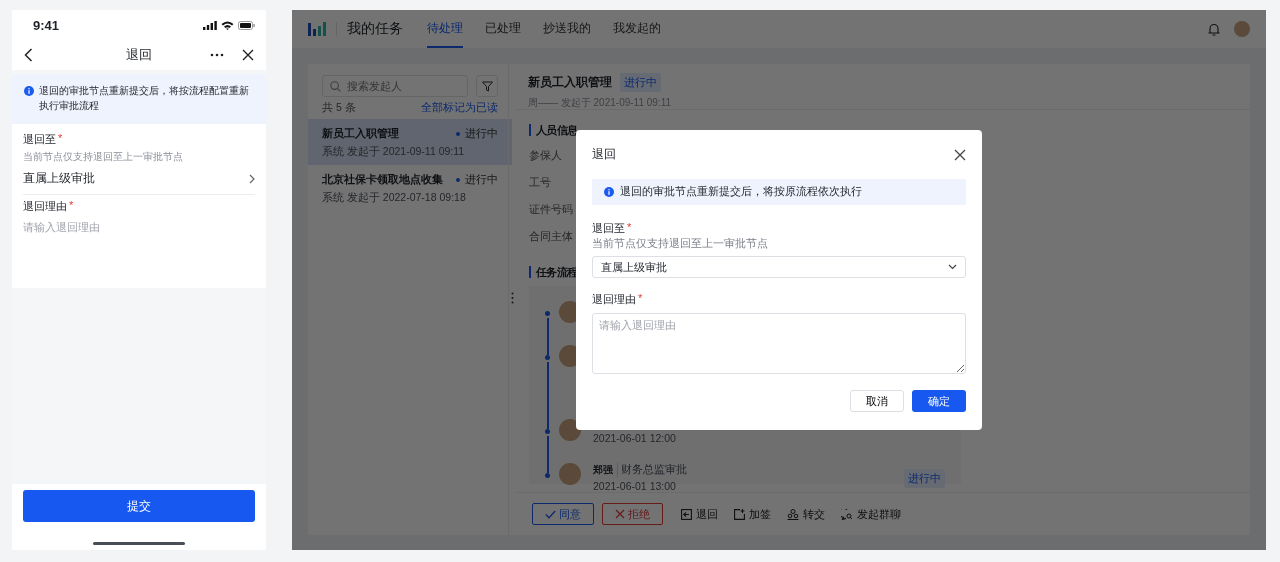 This screenshot has width=1280, height=562. Describe the element at coordinates (46, 25) in the screenshot. I see `status-time: 9:41` at that location.